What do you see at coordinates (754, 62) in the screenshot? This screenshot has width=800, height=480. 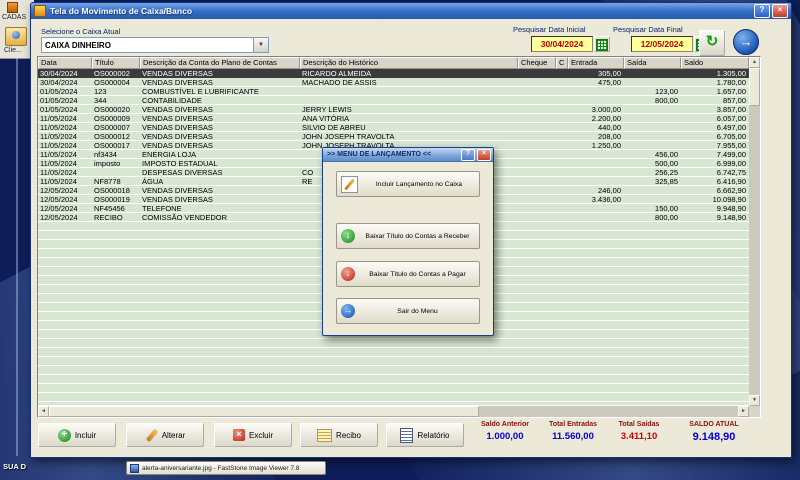 I see `scroll-up-icon: ▲` at bounding box center [754, 62].